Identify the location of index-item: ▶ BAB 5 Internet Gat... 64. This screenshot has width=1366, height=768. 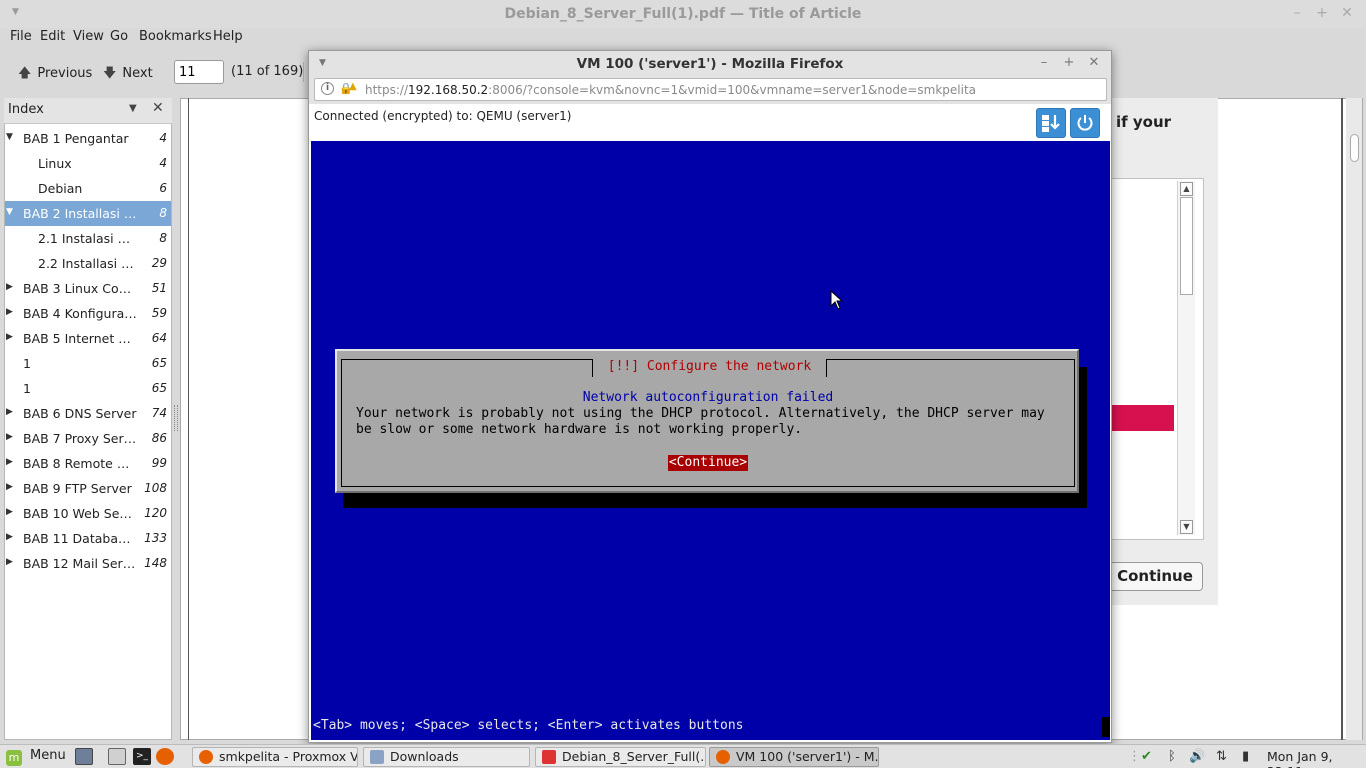
(88, 338).